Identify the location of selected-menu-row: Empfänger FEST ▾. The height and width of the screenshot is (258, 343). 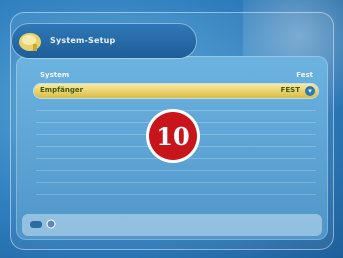
(176, 91).